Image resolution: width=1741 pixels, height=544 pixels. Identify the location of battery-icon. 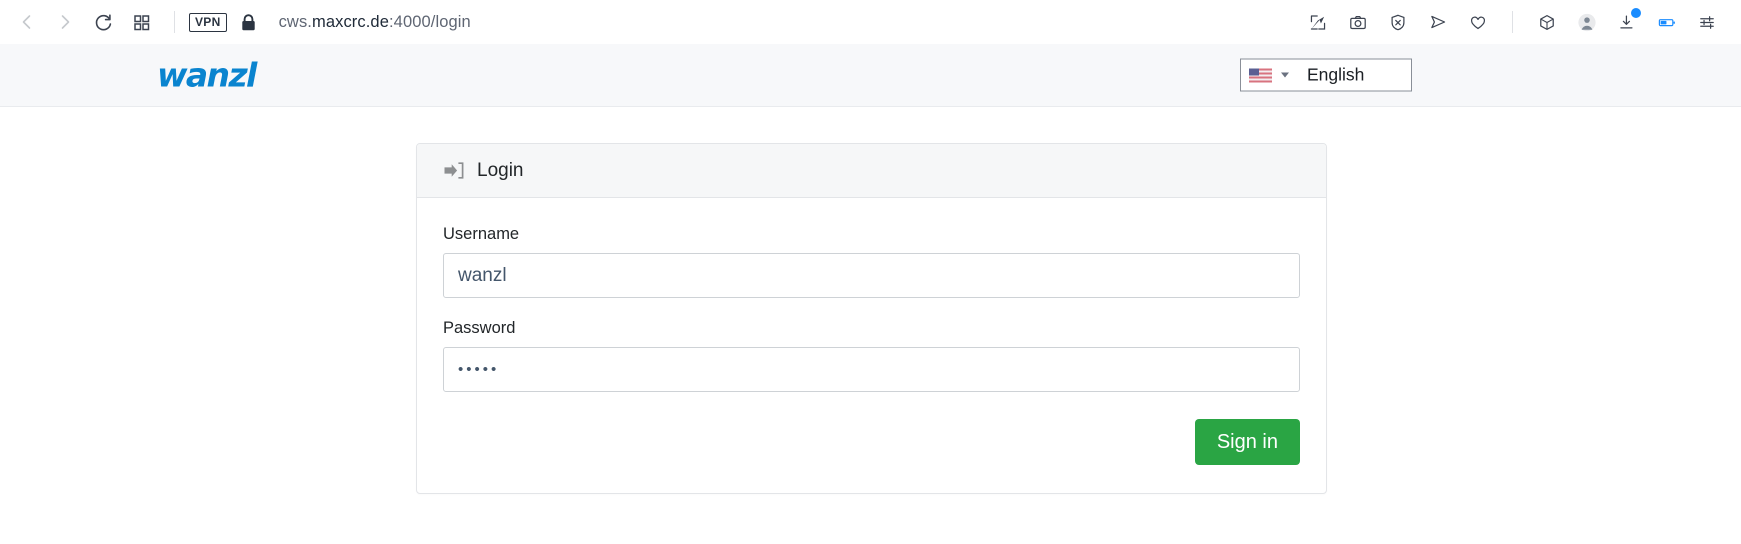
(1667, 22).